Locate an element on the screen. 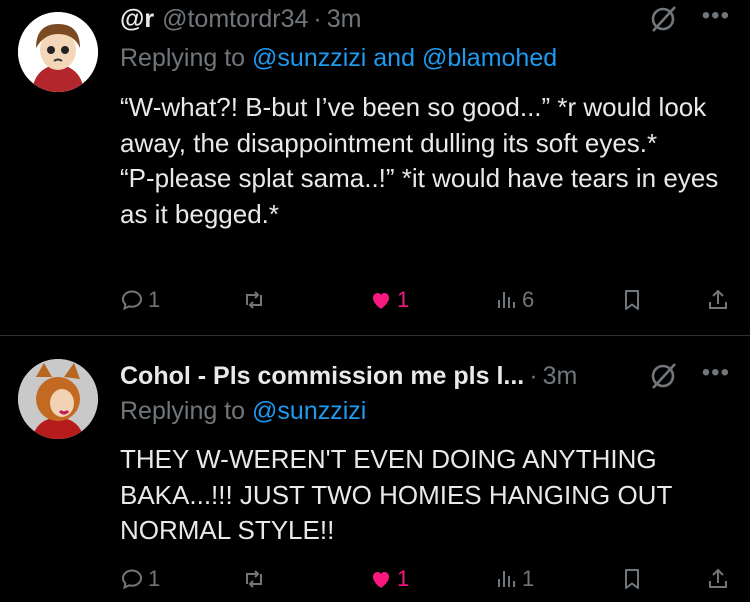 The image size is (750, 602). tweet-divider is located at coordinates (375, 335).